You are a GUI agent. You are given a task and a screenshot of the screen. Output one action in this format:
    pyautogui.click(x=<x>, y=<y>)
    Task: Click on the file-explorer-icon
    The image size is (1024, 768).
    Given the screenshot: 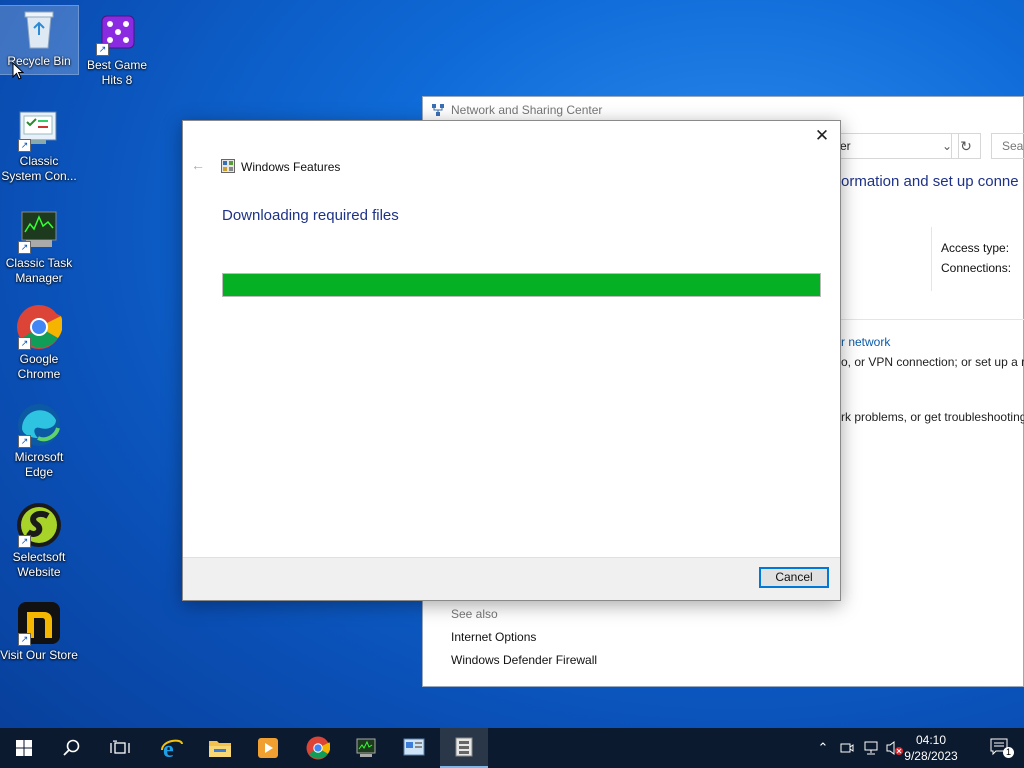 What is the action you would take?
    pyautogui.click(x=220, y=749)
    